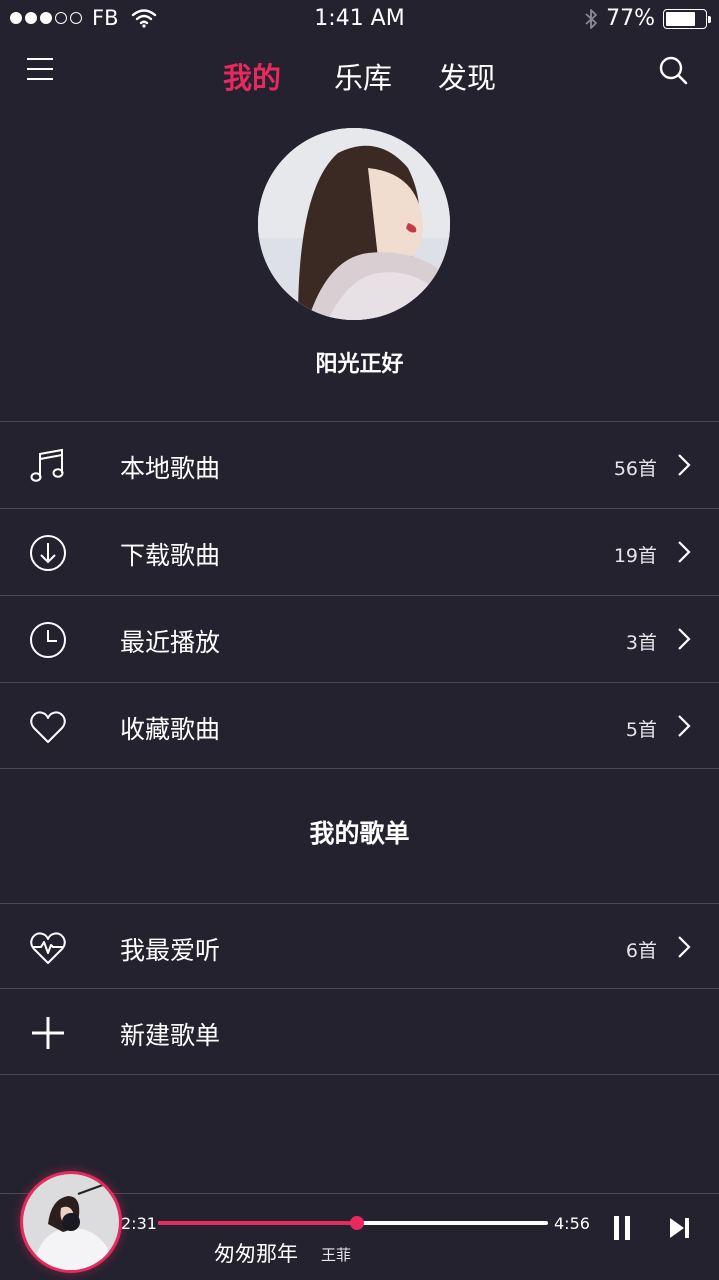  Describe the element at coordinates (257, 1223) in the screenshot. I see `progress-fill` at that location.